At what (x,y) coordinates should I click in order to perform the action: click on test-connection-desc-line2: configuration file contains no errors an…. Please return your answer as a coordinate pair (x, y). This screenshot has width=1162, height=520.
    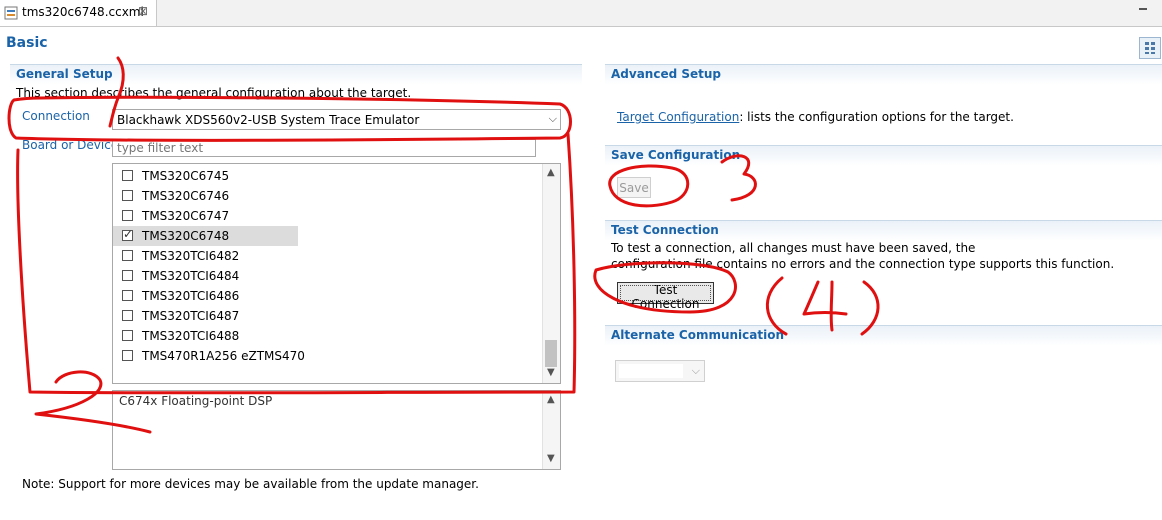
    Looking at the image, I should click on (863, 264).